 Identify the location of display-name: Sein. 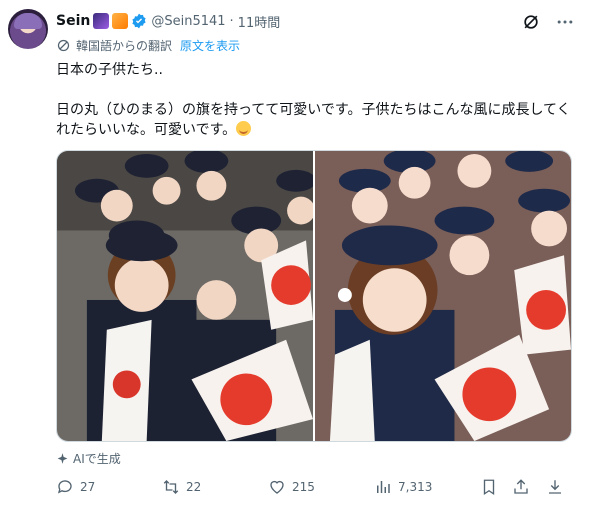
(73, 21).